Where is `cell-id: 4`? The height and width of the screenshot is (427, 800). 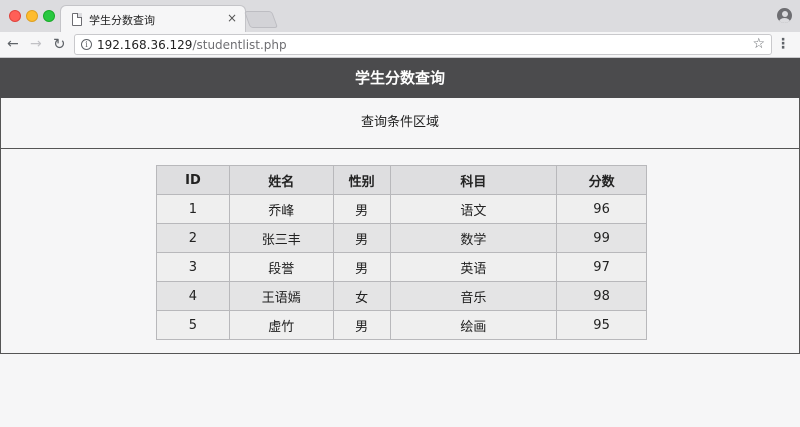
cell-id: 4 is located at coordinates (193, 296).